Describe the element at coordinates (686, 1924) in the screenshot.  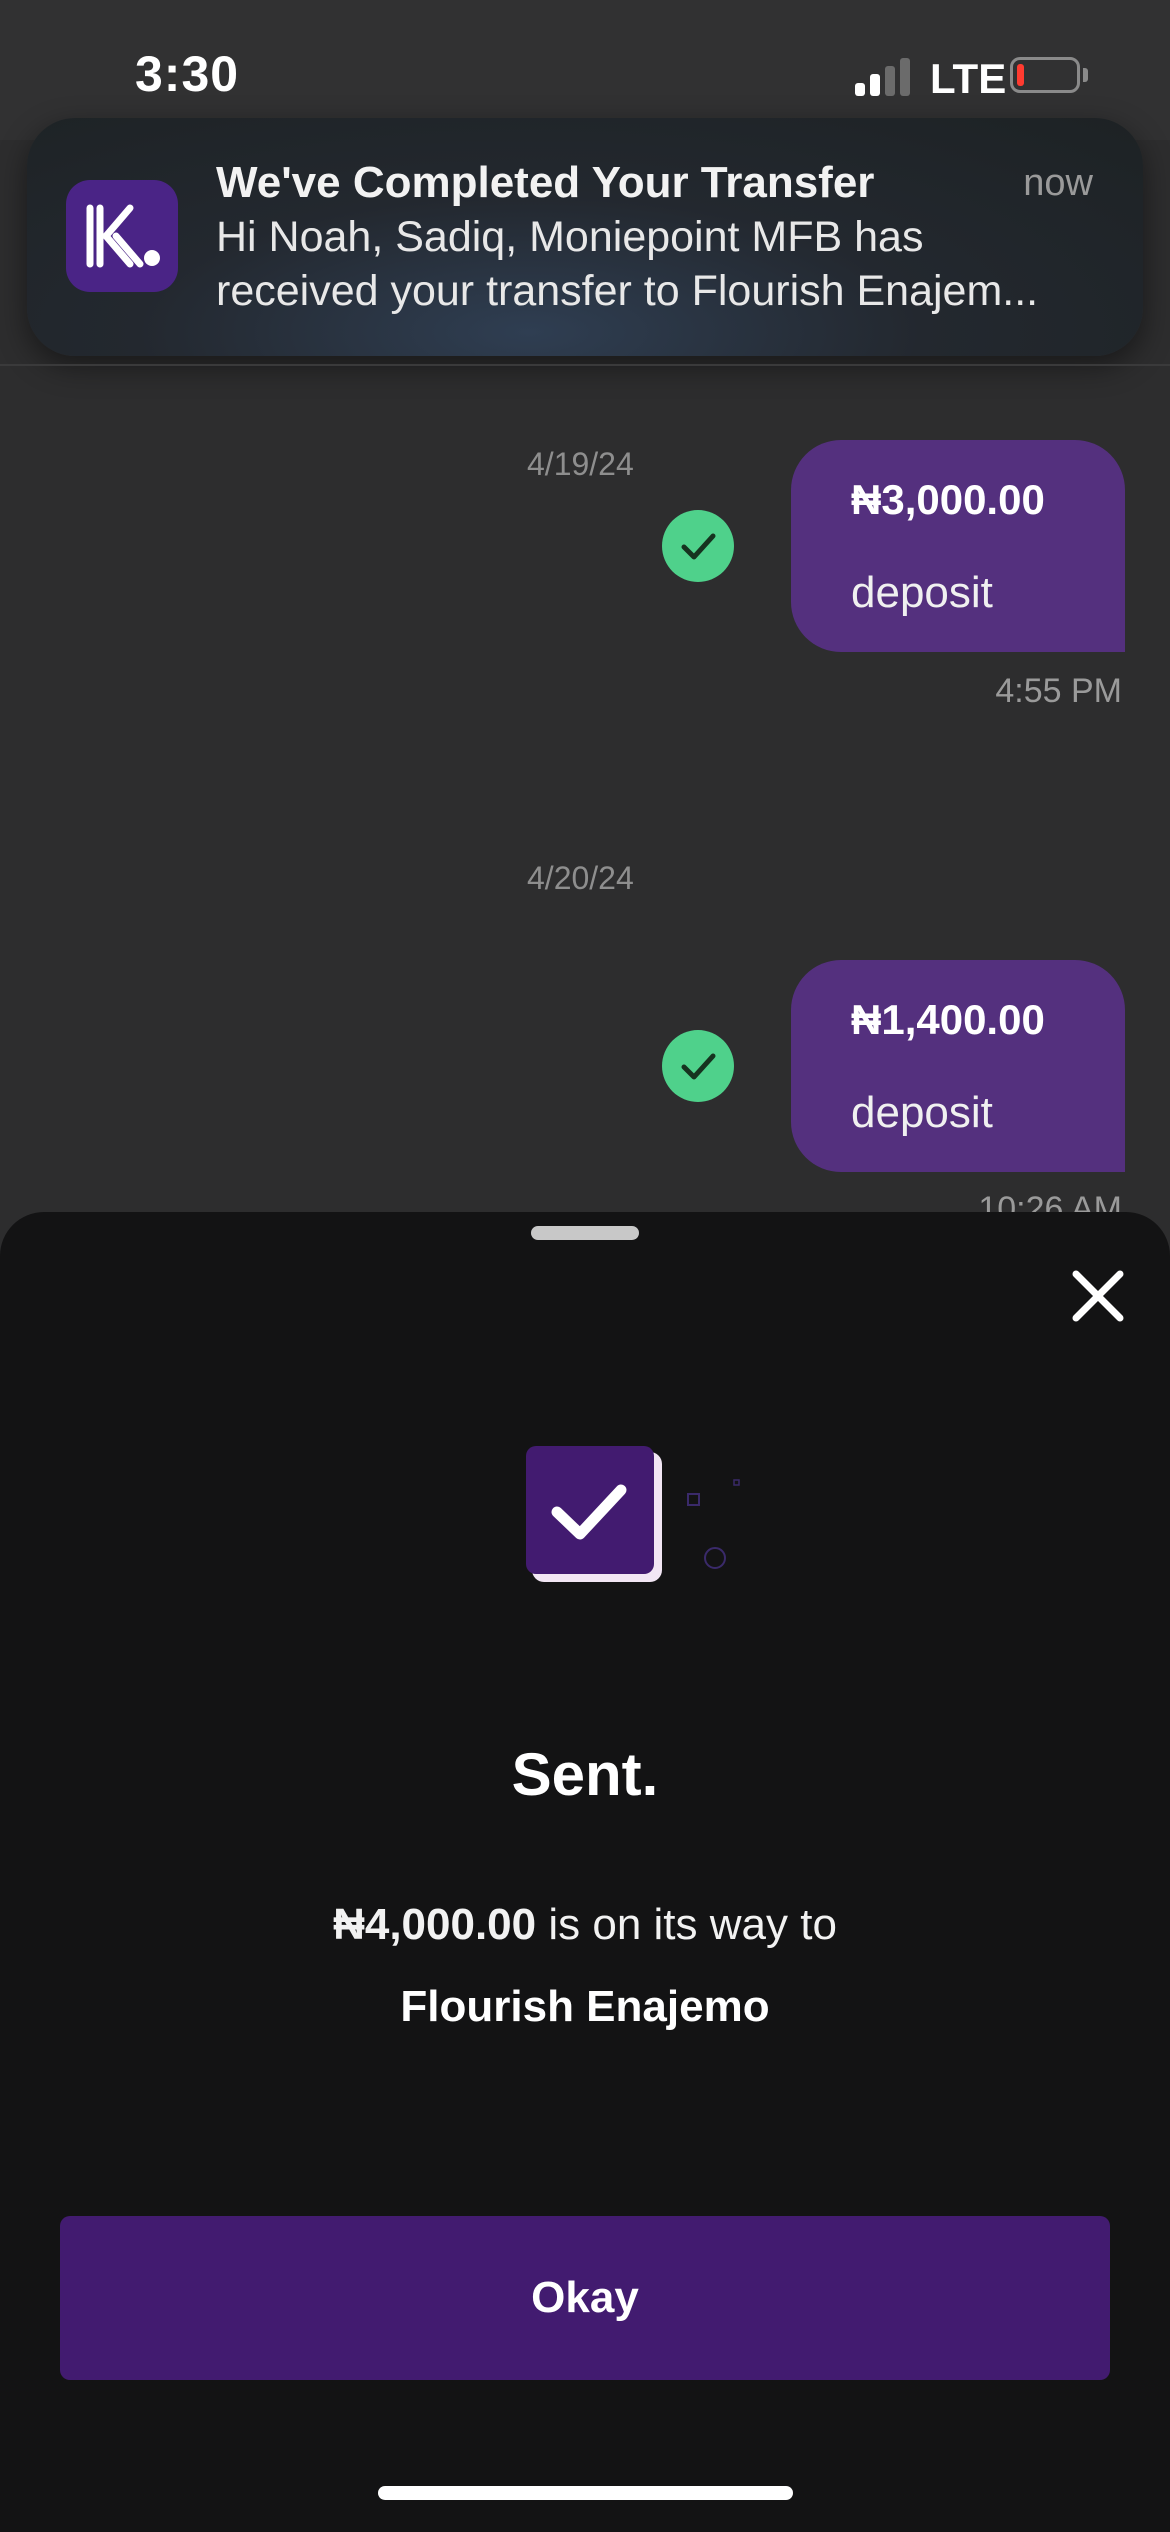
I see `transfer-message-suffix: is on its way to` at that location.